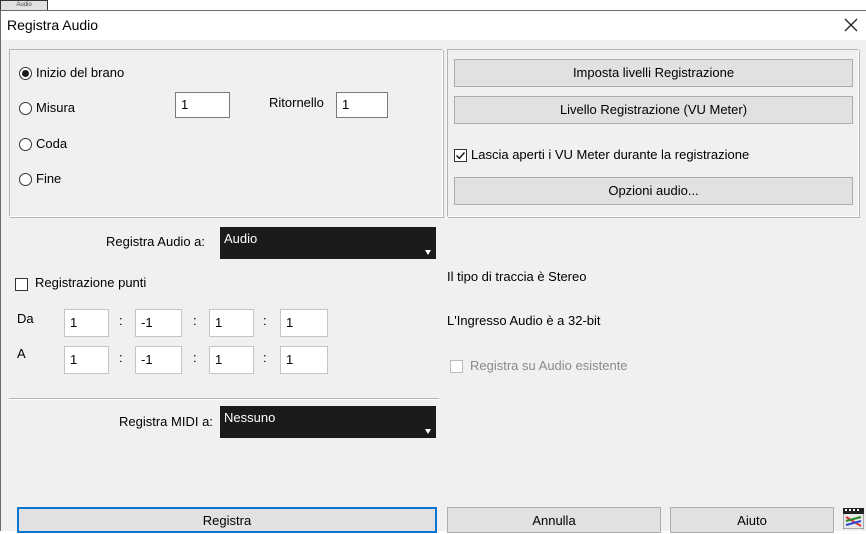 This screenshot has width=866, height=534. Describe the element at coordinates (231, 360) in the screenshot. I see `to-tick-input: 1` at that location.